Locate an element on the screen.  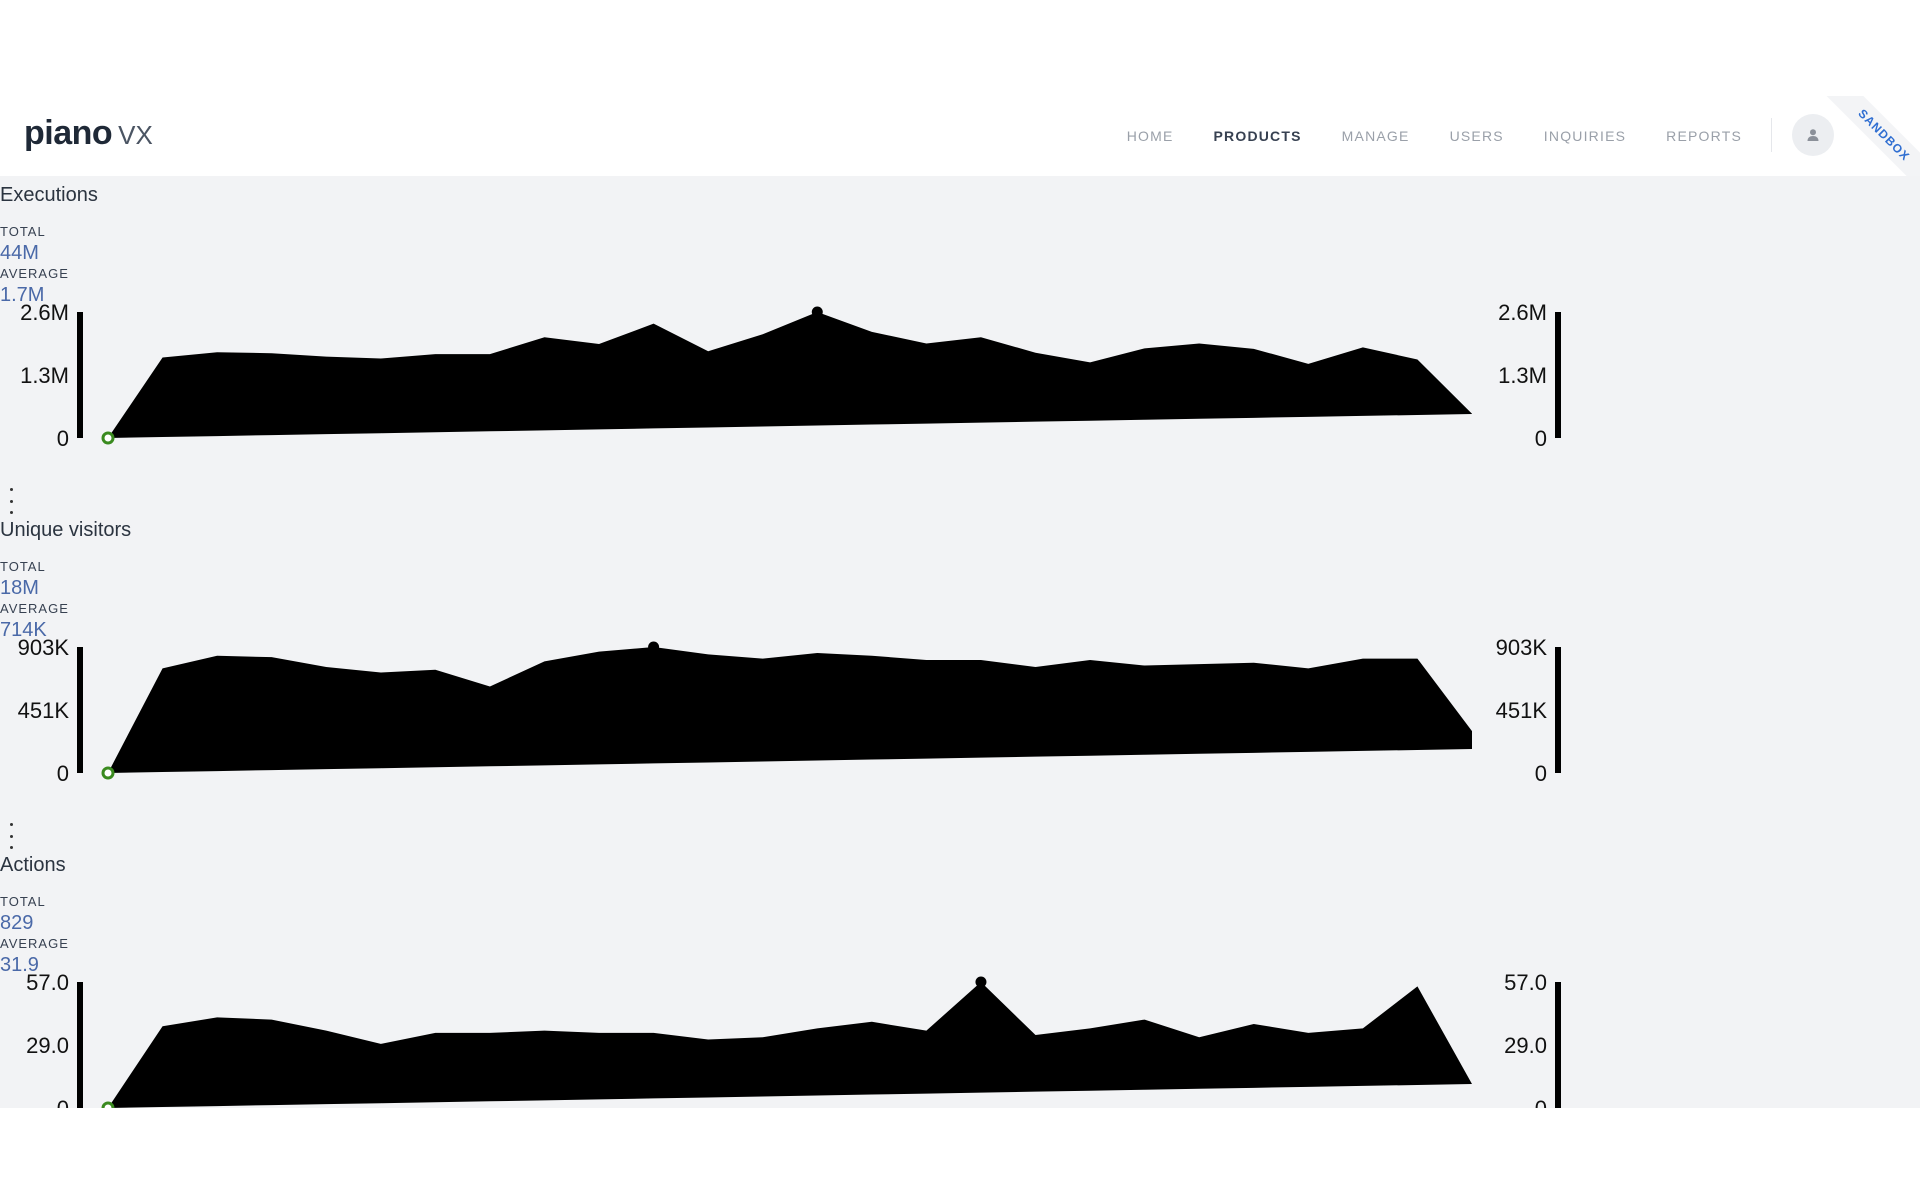
piano-vx-logo: piano VX is located at coordinates (88, 133).